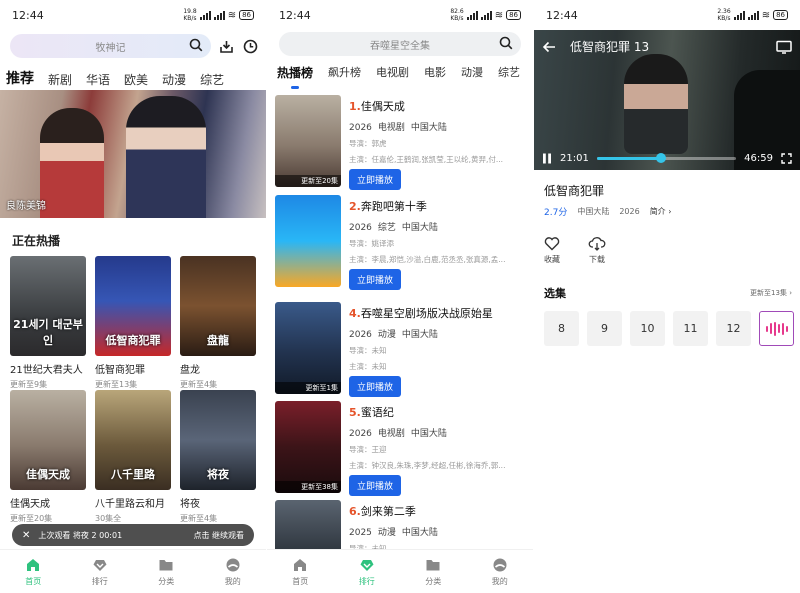 The width and height of the screenshot is (800, 593). Describe the element at coordinates (60, 79) in the screenshot. I see `tab-new: 新剧` at that location.